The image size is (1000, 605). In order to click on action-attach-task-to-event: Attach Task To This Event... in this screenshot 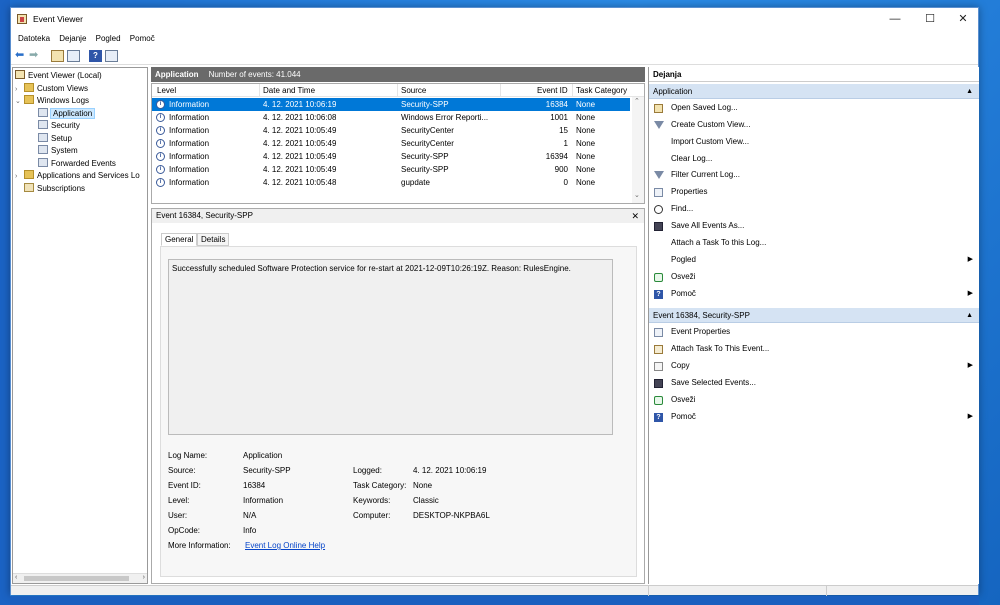, I will do `click(814, 349)`.